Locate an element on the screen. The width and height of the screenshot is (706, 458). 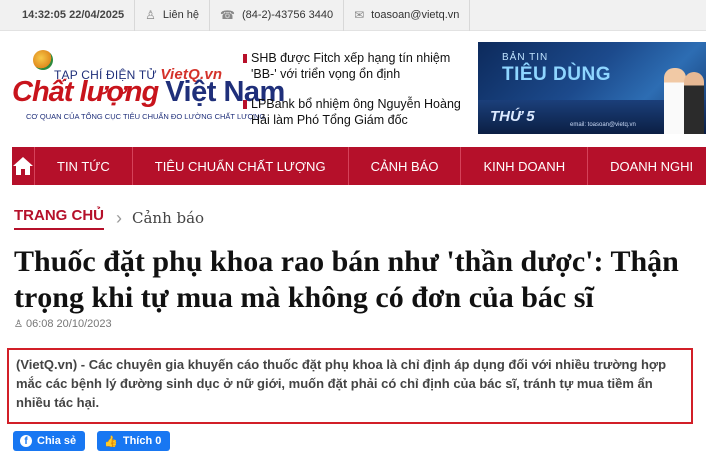
breadcrumb-current: Cảnh báo is located at coordinates (168, 218).